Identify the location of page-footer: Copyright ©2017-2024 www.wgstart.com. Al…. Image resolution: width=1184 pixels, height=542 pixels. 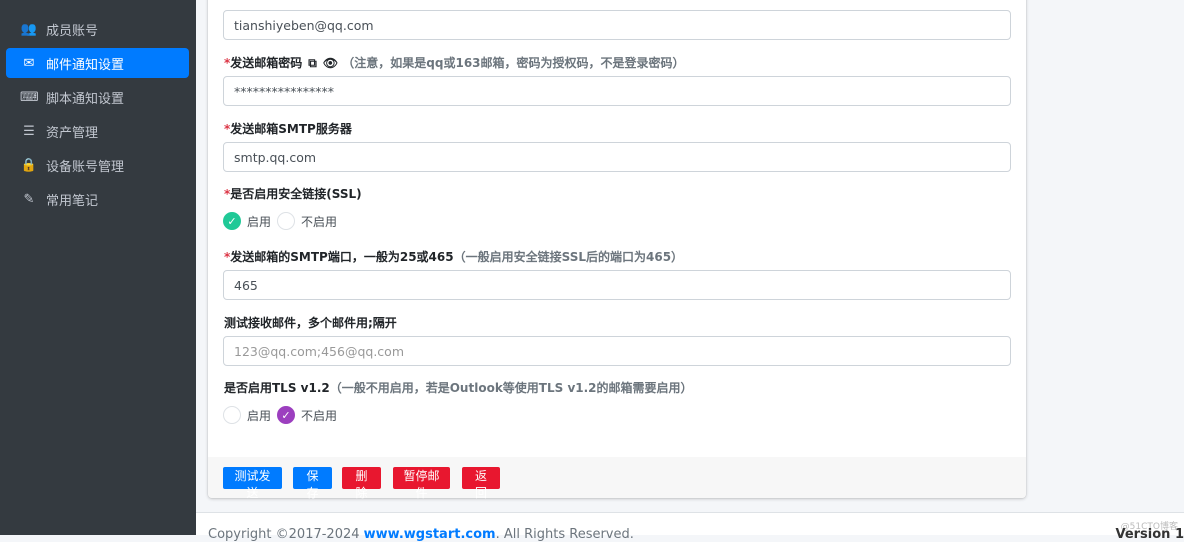
(690, 527).